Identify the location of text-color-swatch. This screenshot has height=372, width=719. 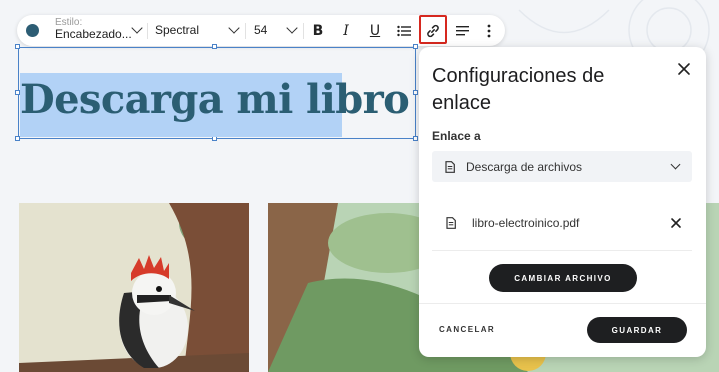
(32, 30).